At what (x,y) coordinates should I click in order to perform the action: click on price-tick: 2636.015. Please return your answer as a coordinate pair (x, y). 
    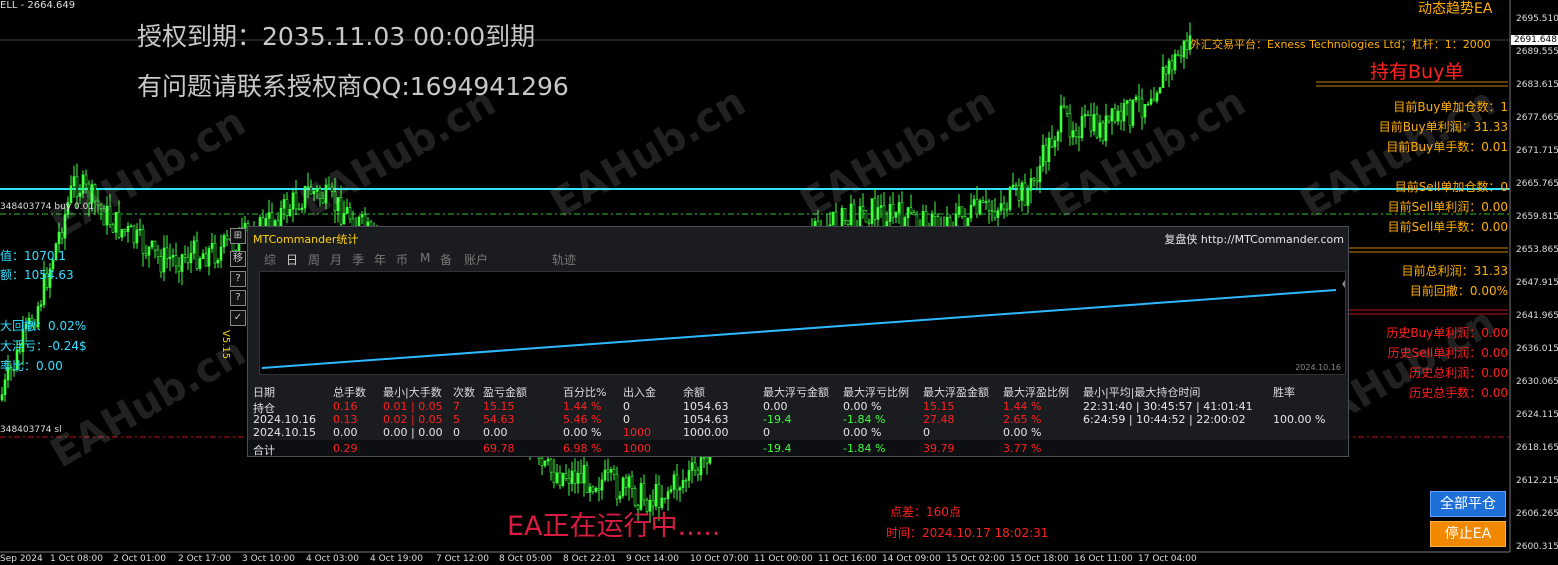
    Looking at the image, I should click on (1537, 349).